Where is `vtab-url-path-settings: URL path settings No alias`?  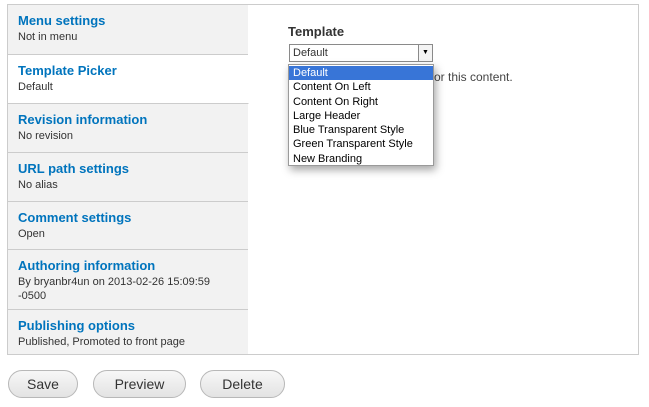
vtab-url-path-settings: URL path settings No alias is located at coordinates (128, 177).